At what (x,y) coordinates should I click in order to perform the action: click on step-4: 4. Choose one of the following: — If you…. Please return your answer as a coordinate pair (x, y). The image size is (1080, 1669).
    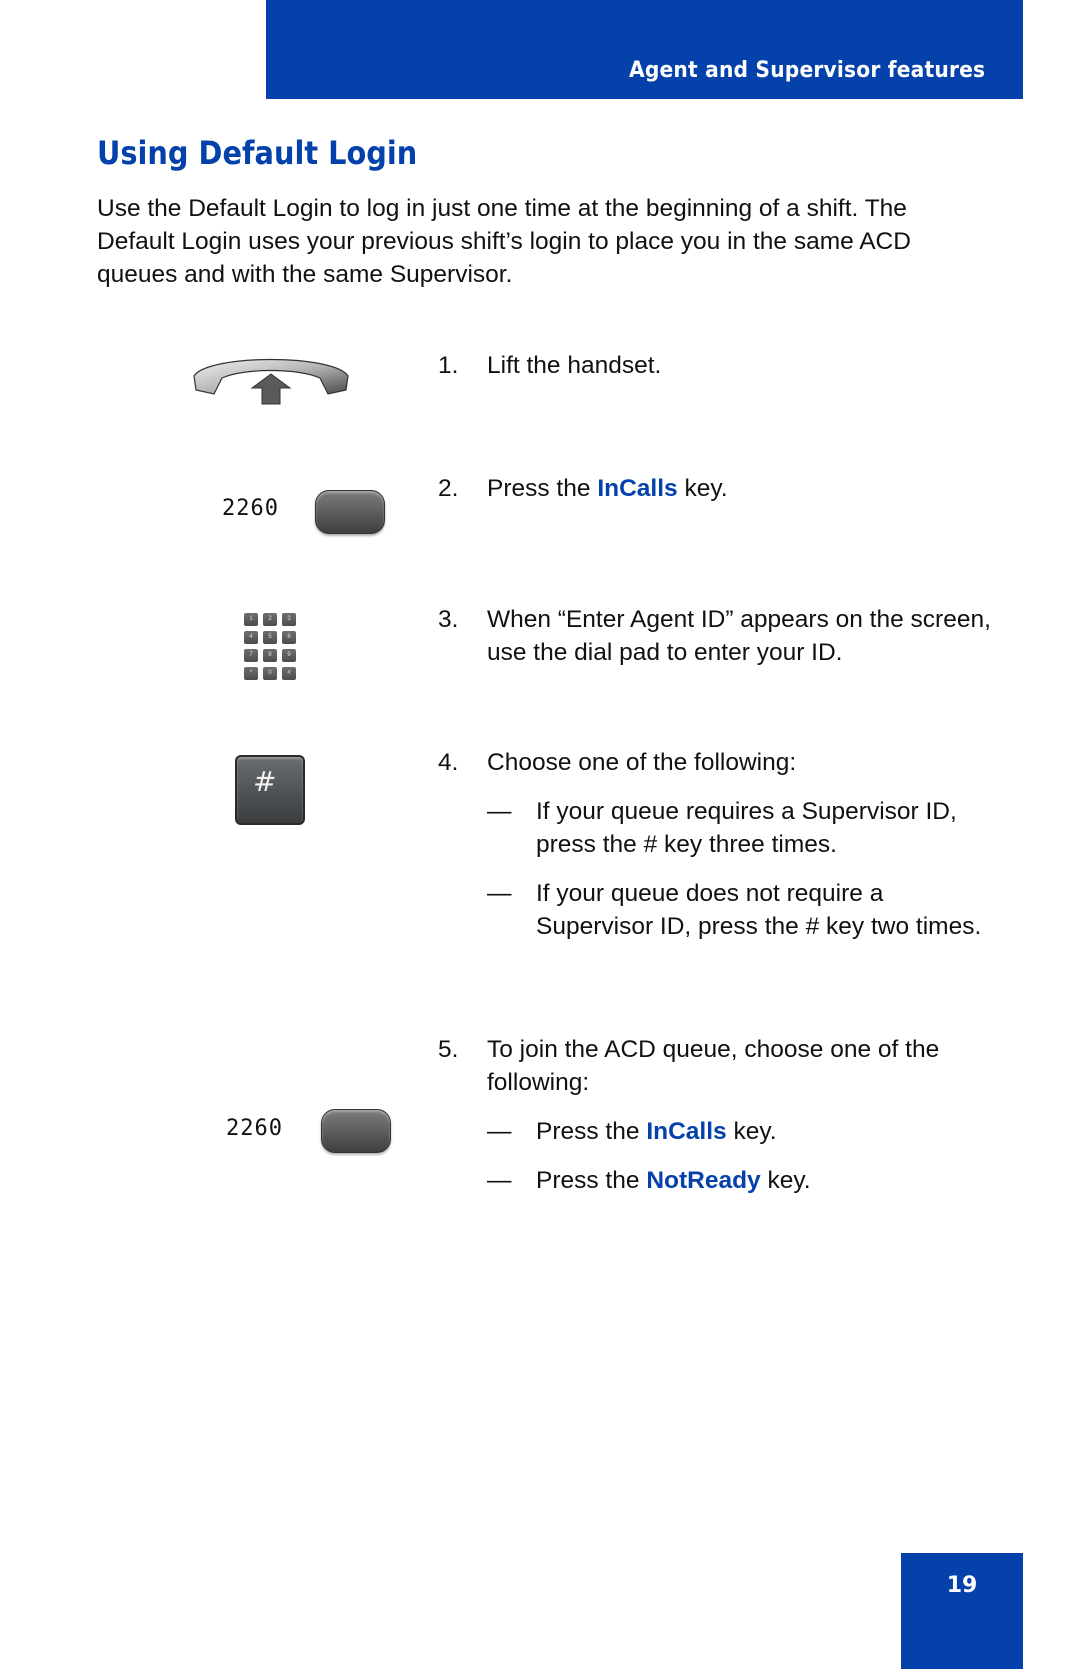
    Looking at the image, I should click on (718, 844).